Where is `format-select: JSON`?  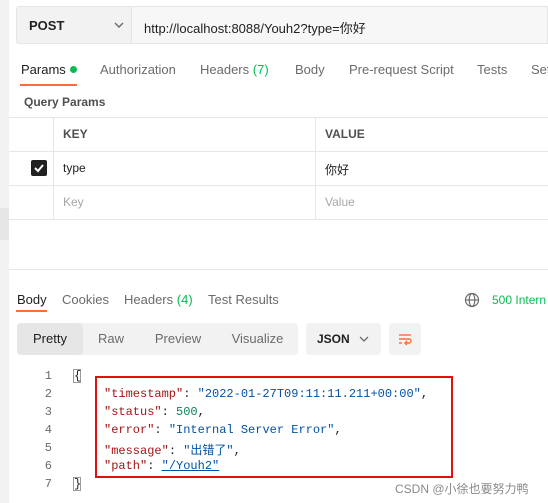
format-select: JSON is located at coordinates (343, 339).